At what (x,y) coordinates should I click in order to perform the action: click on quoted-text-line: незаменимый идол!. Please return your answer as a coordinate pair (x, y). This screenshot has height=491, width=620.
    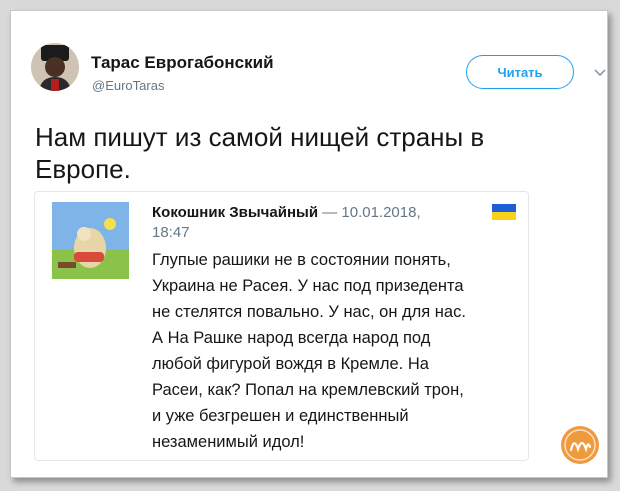
    Looking at the image, I should click on (228, 442).